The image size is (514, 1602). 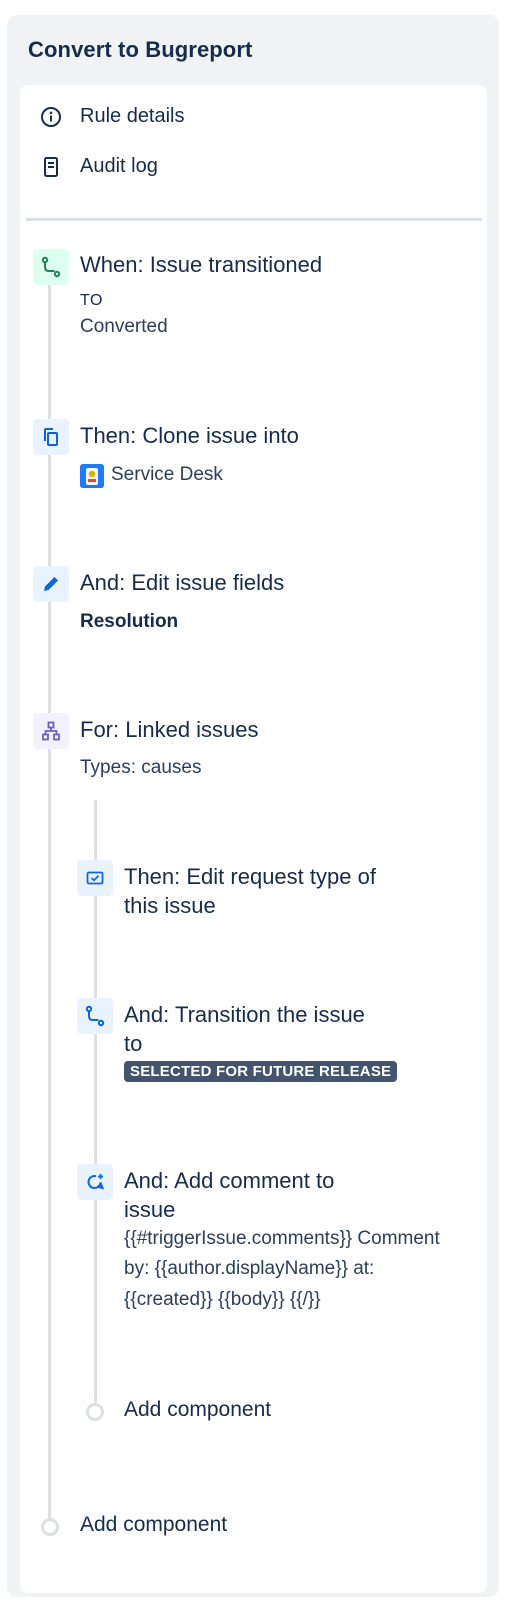 I want to click on edit-request-title-line1: Then: Edit request type of, so click(x=250, y=876).